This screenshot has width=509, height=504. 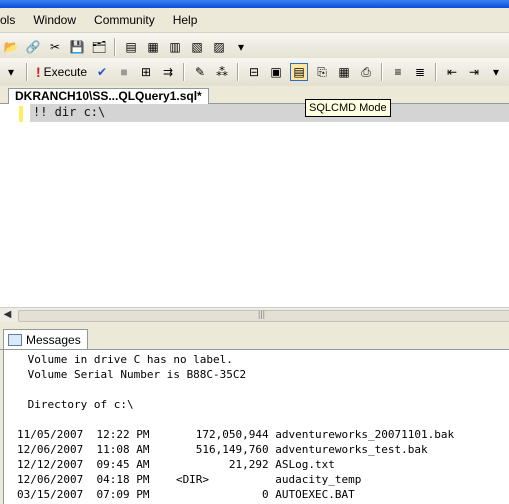 What do you see at coordinates (55, 47) in the screenshot?
I see `disconnect-icon: ✂` at bounding box center [55, 47].